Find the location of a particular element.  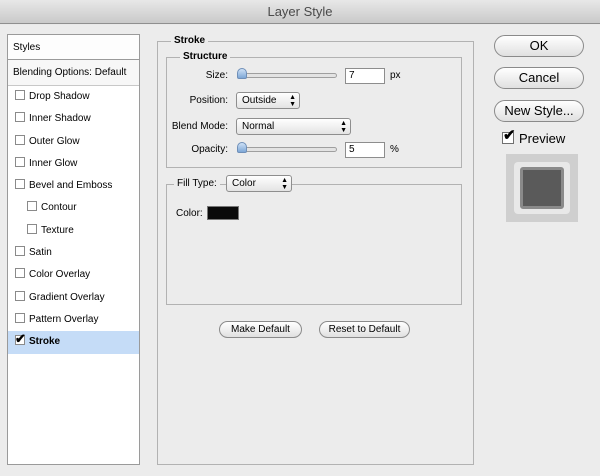

style-item-satin: Satin is located at coordinates (73, 253).